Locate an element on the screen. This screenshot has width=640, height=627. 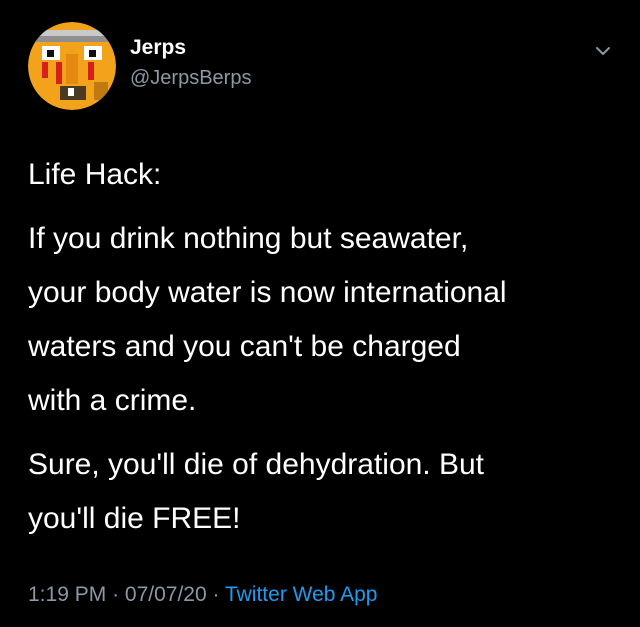
chevron-down-icon is located at coordinates (603, 51).